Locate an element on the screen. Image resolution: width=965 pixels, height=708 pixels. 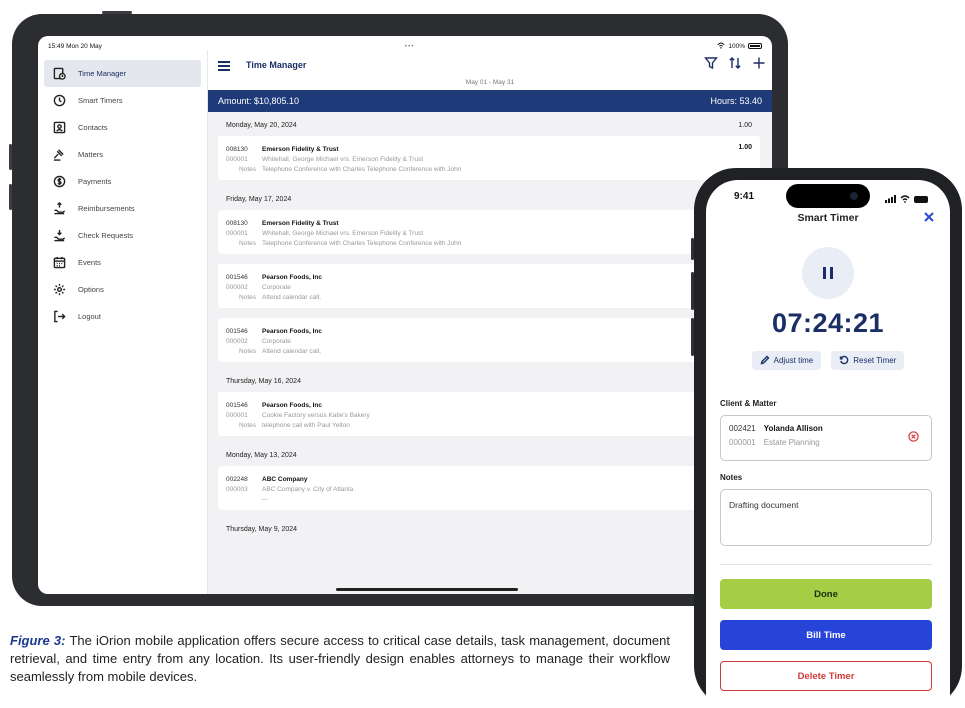
sidebar-item-reimbursements: Reimbursements is located at coordinates (122, 208).